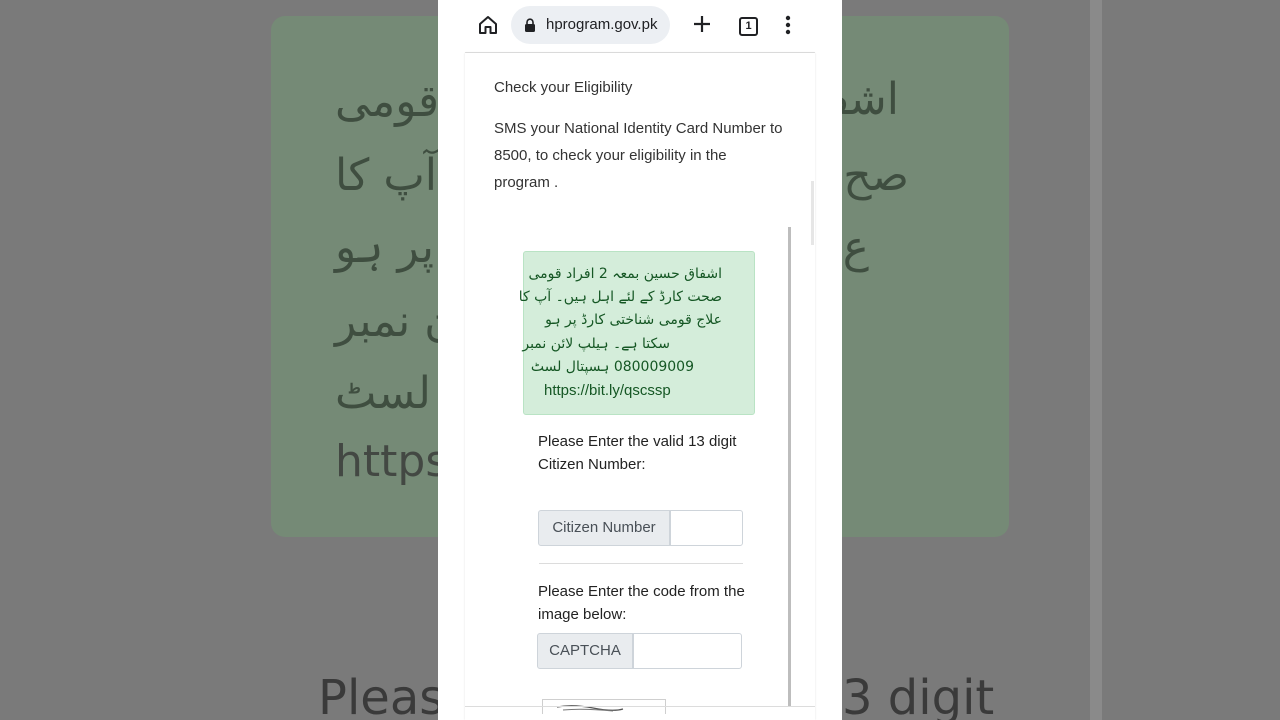 This screenshot has height=720, width=1280. Describe the element at coordinates (604, 528) in the screenshot. I see `citizen-number-addon: Citizen Number` at that location.